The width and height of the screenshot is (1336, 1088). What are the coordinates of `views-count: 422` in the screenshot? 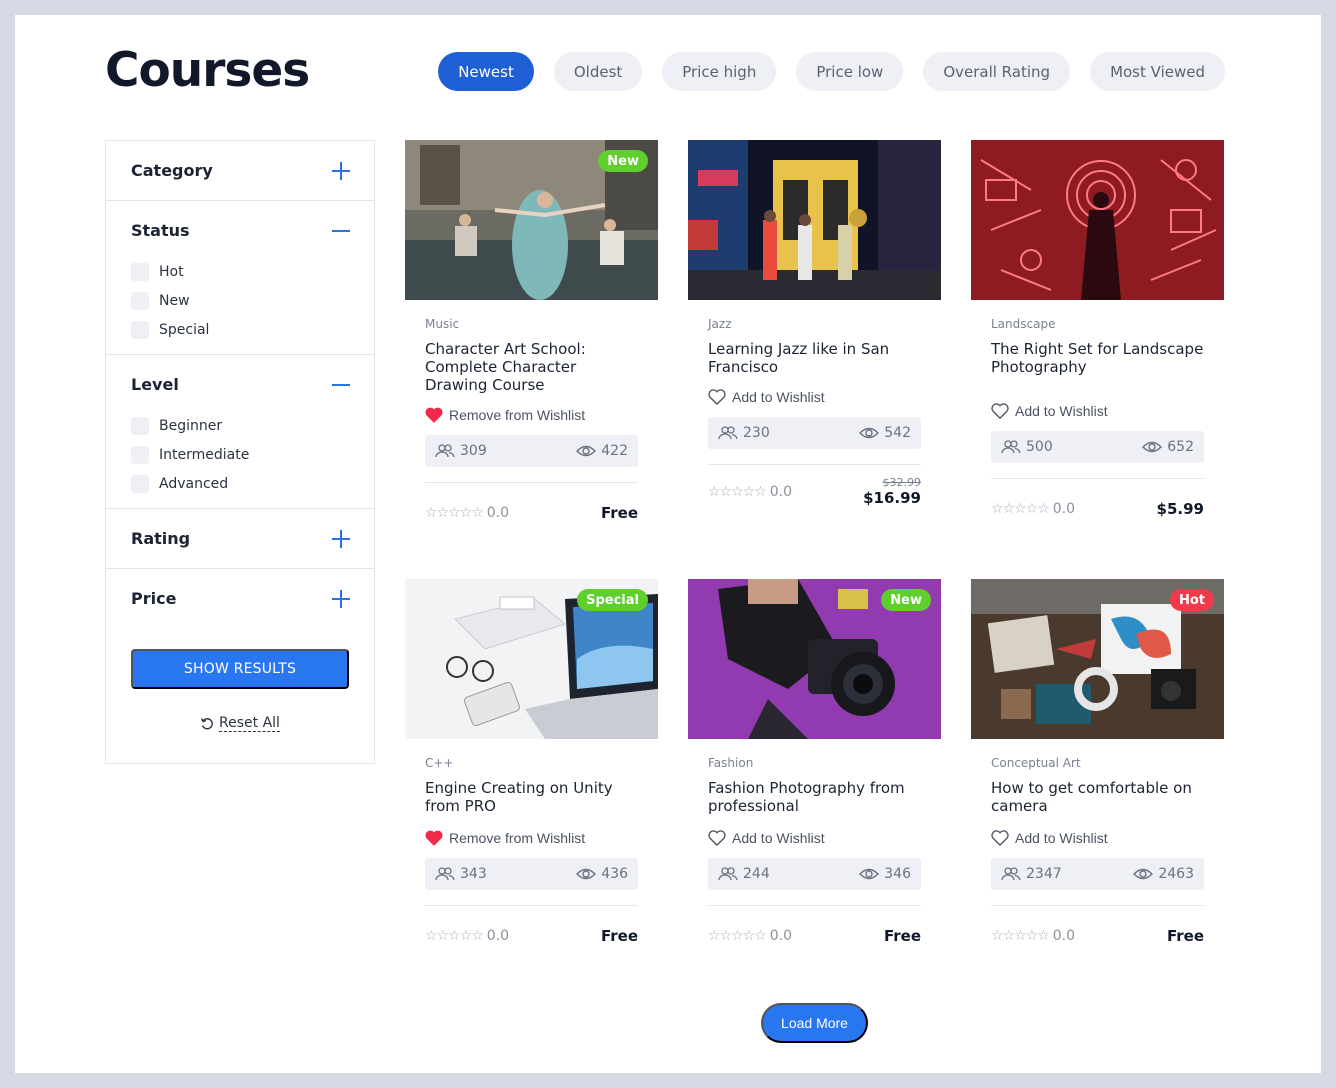 It's located at (602, 451).